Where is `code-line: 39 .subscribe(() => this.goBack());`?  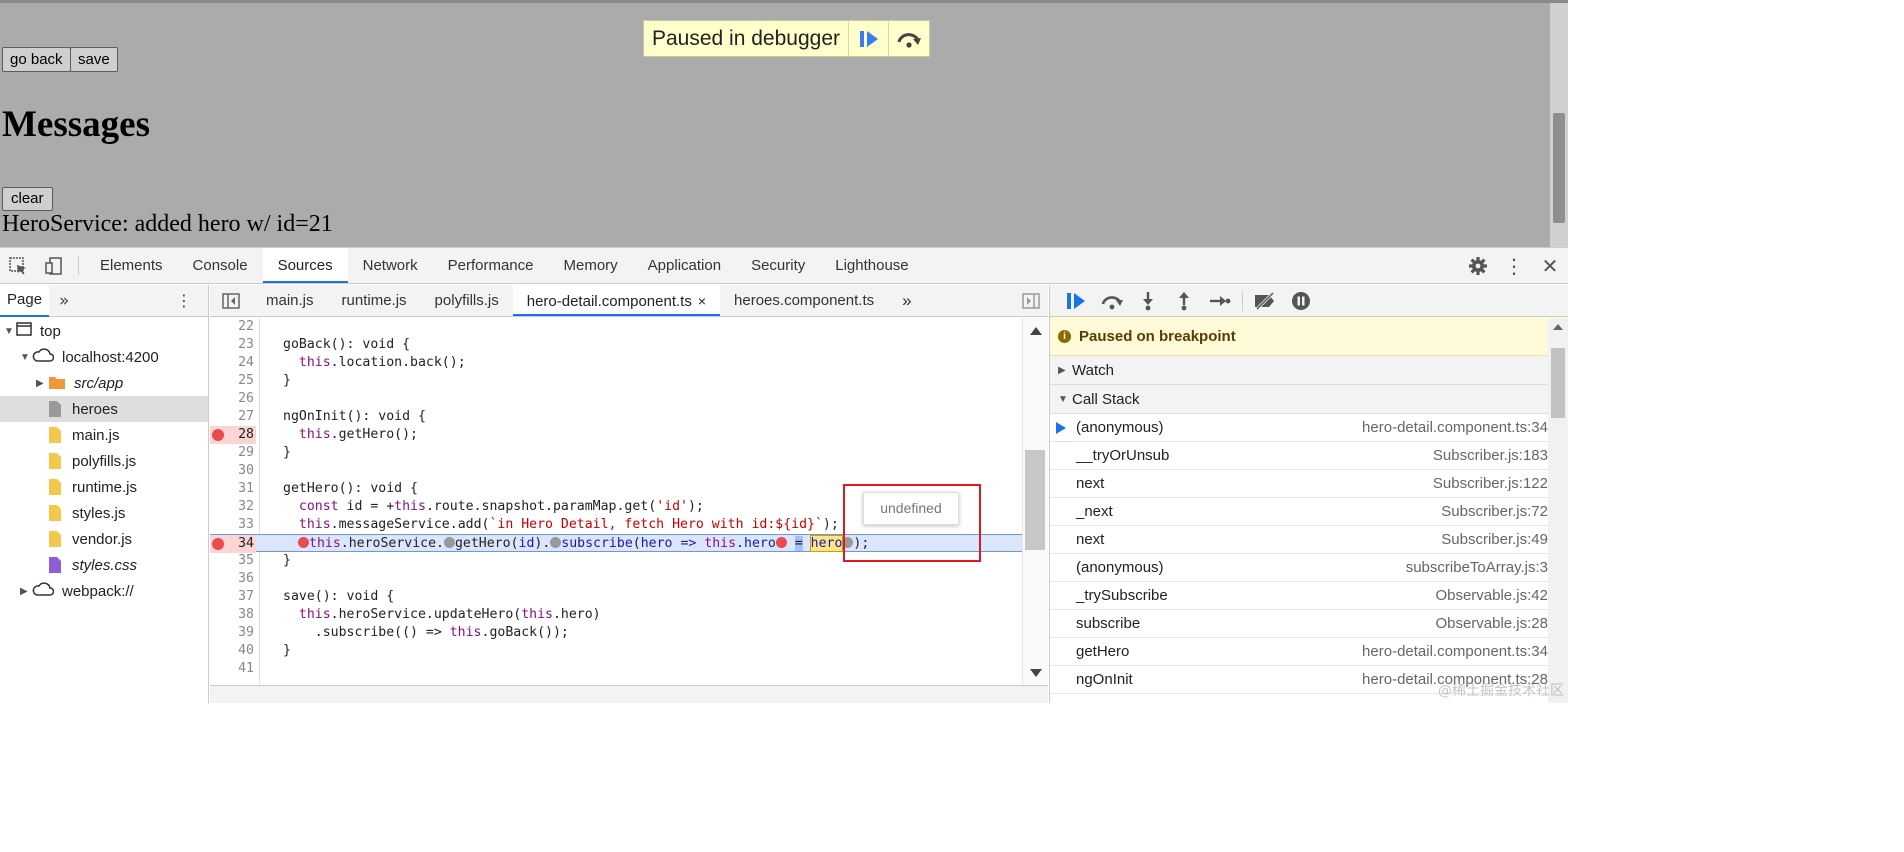
code-line: 39 .subscribe(() => this.goBack()); is located at coordinates (616, 633).